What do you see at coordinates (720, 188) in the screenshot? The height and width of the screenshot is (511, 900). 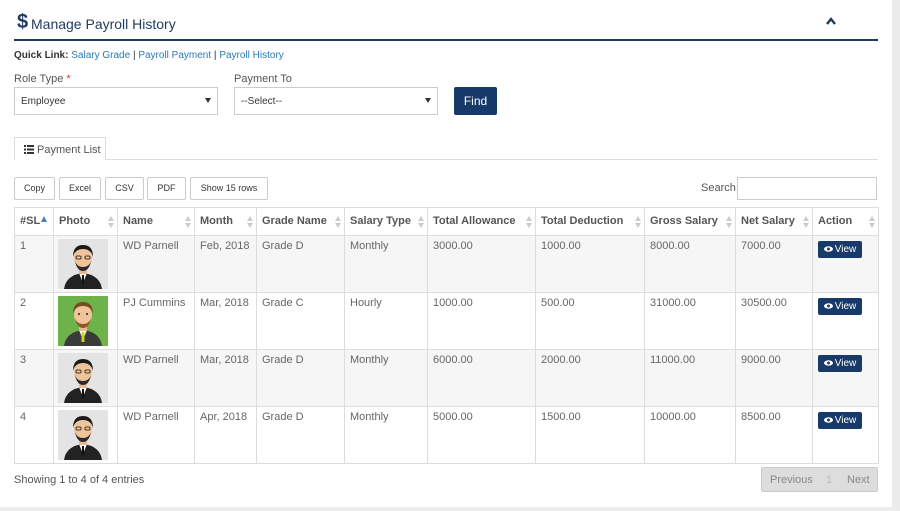 I see `search-label: Search:` at bounding box center [720, 188].